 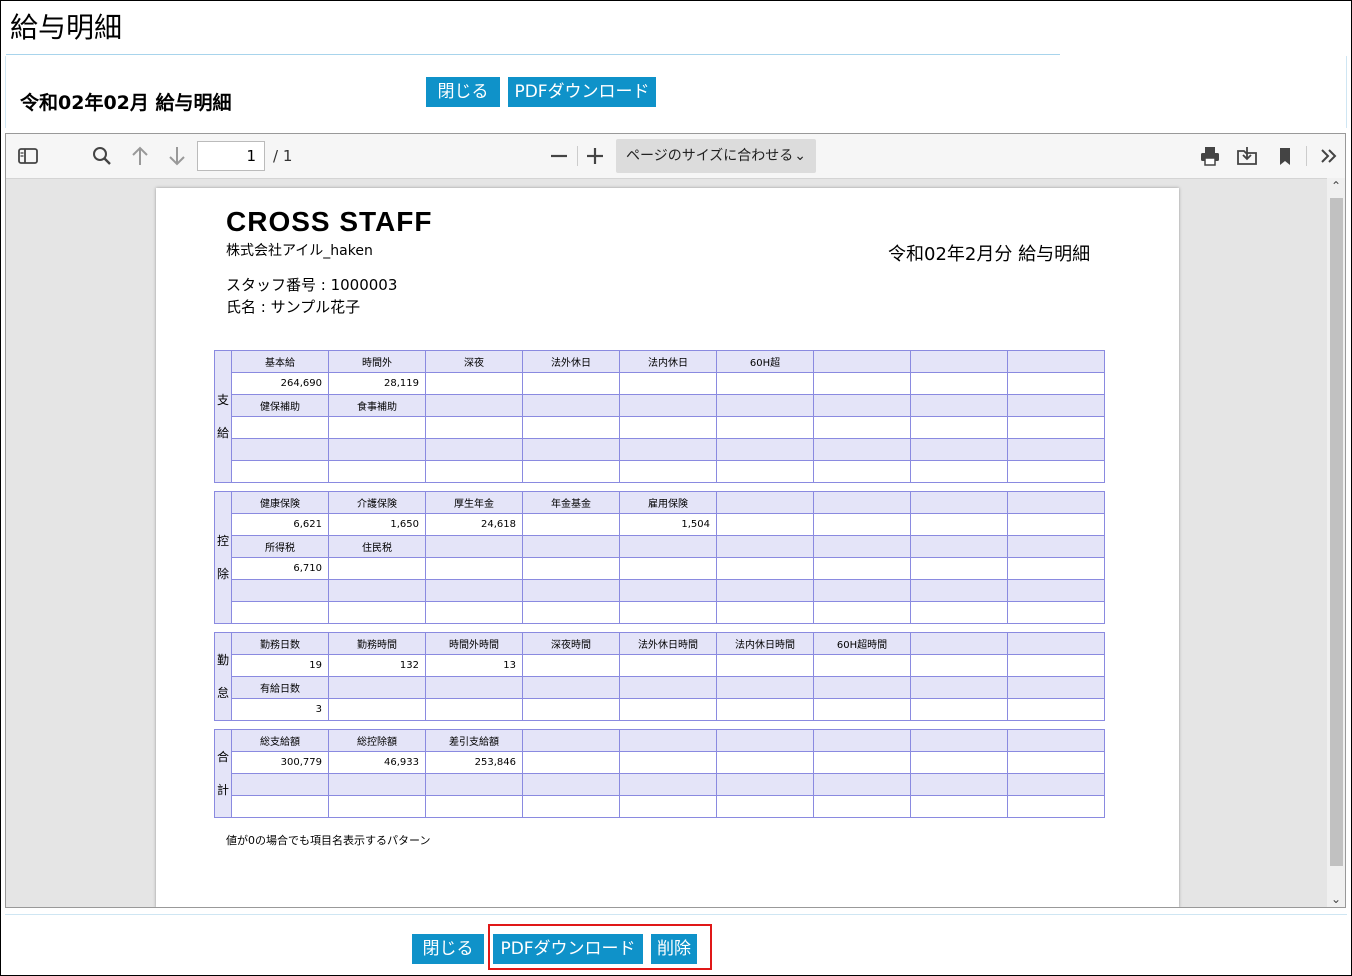 What do you see at coordinates (312, 285) in the screenshot?
I see `staff-number: スタッフ番号 : 1000003` at bounding box center [312, 285].